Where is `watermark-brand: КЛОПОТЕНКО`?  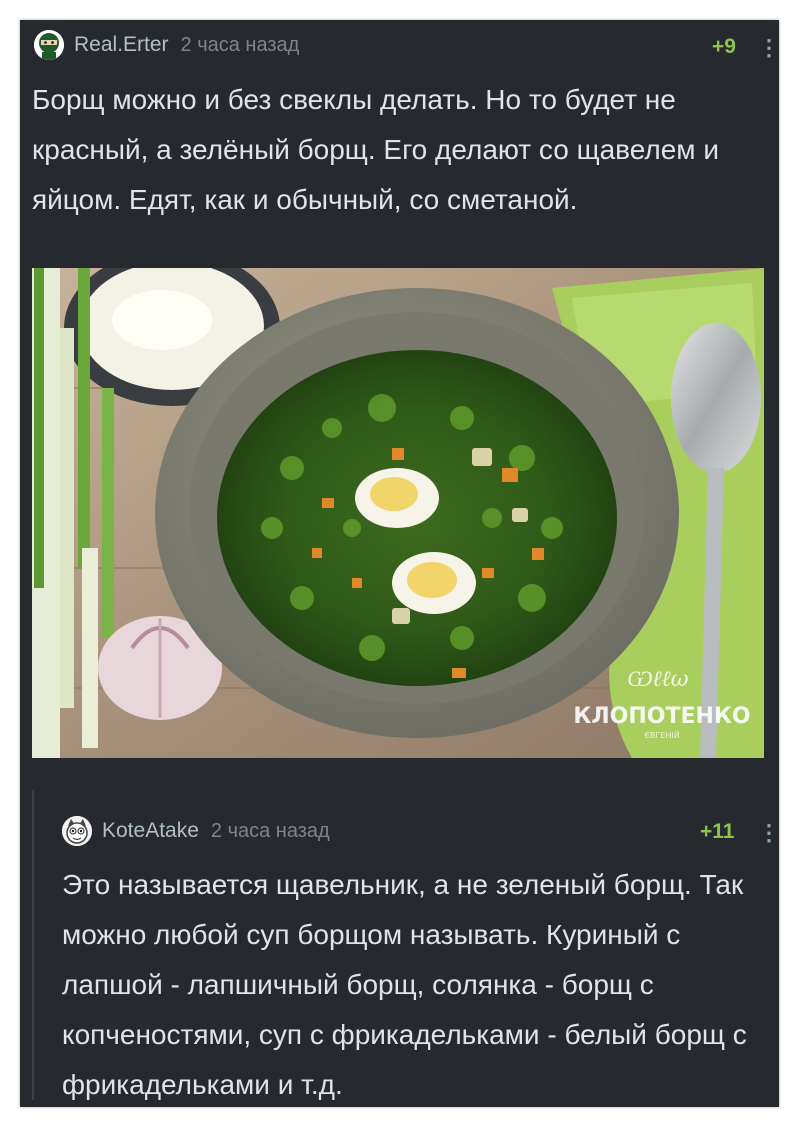 watermark-brand: КЛОПОТЕНКО is located at coordinates (661, 716).